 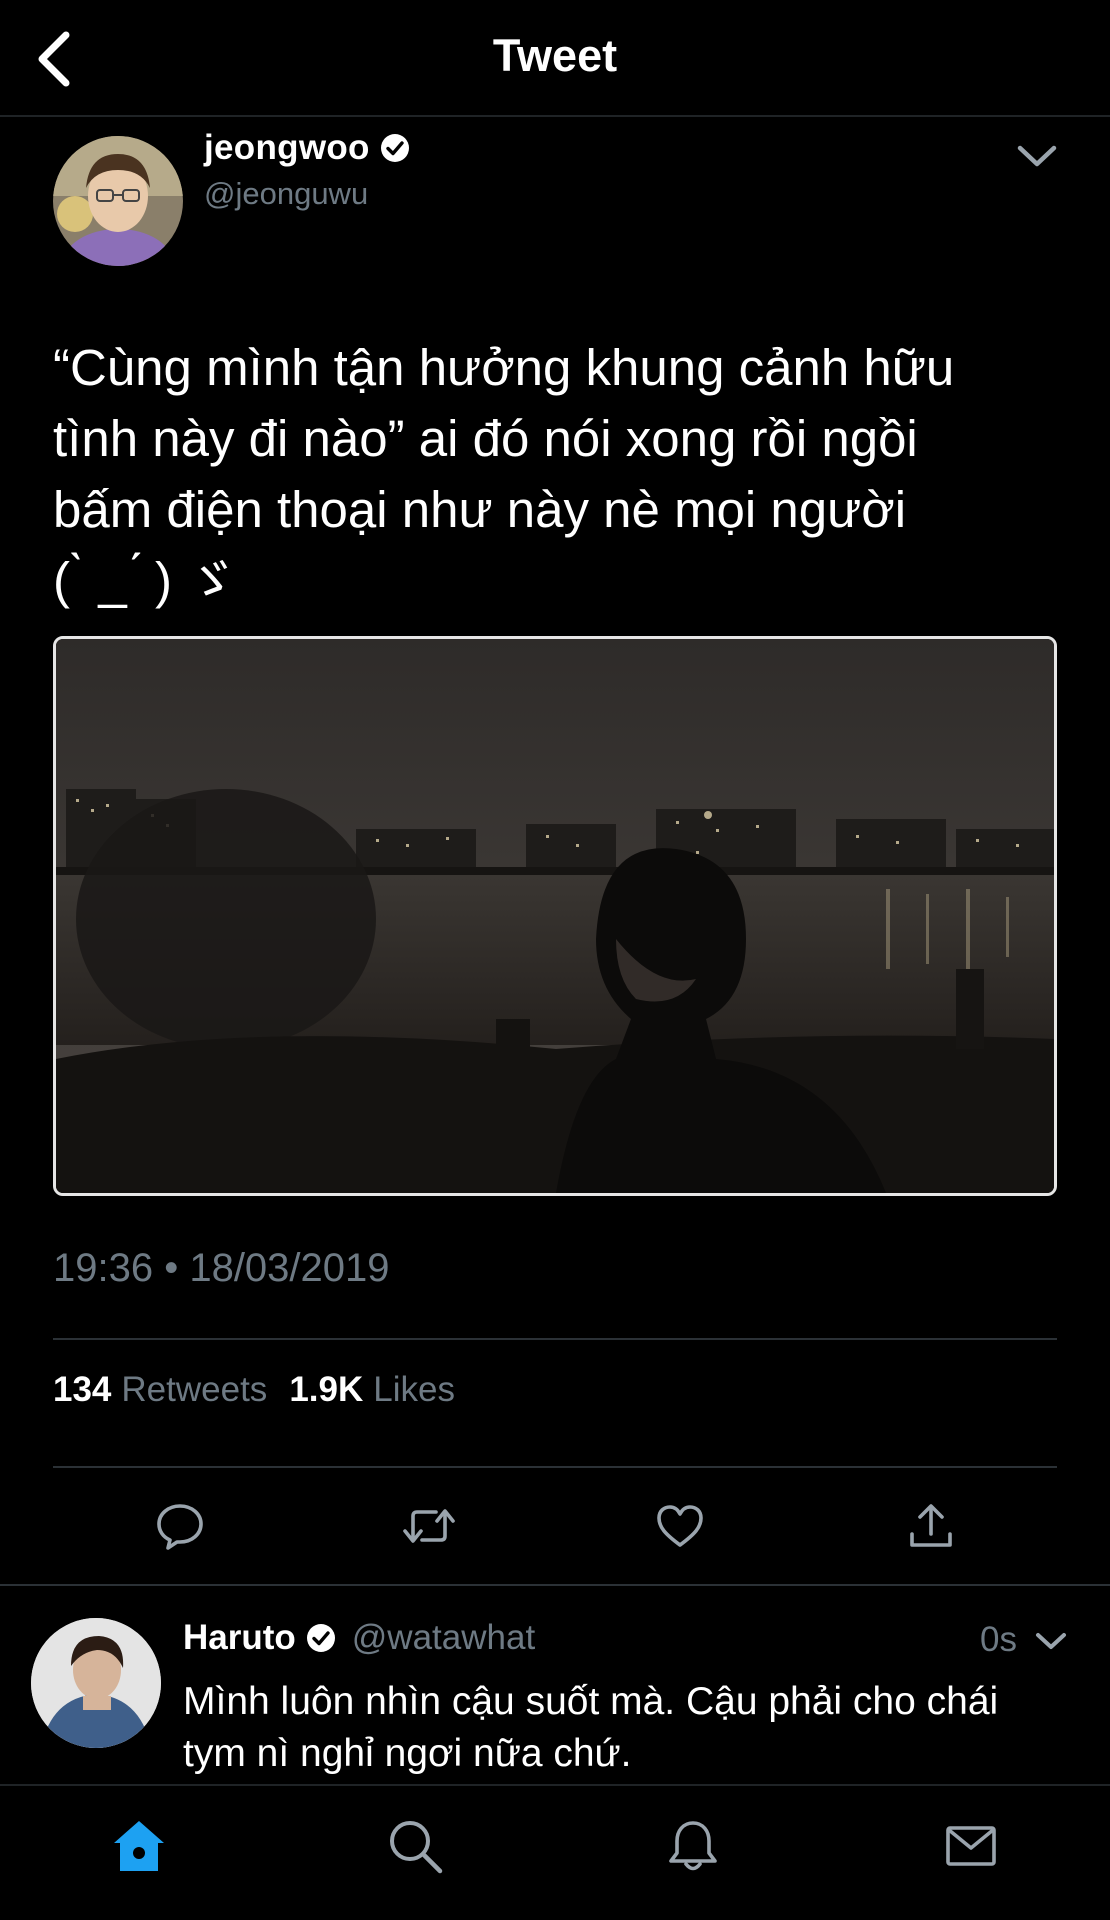 I want to click on retweet-button, so click(x=429, y=1526).